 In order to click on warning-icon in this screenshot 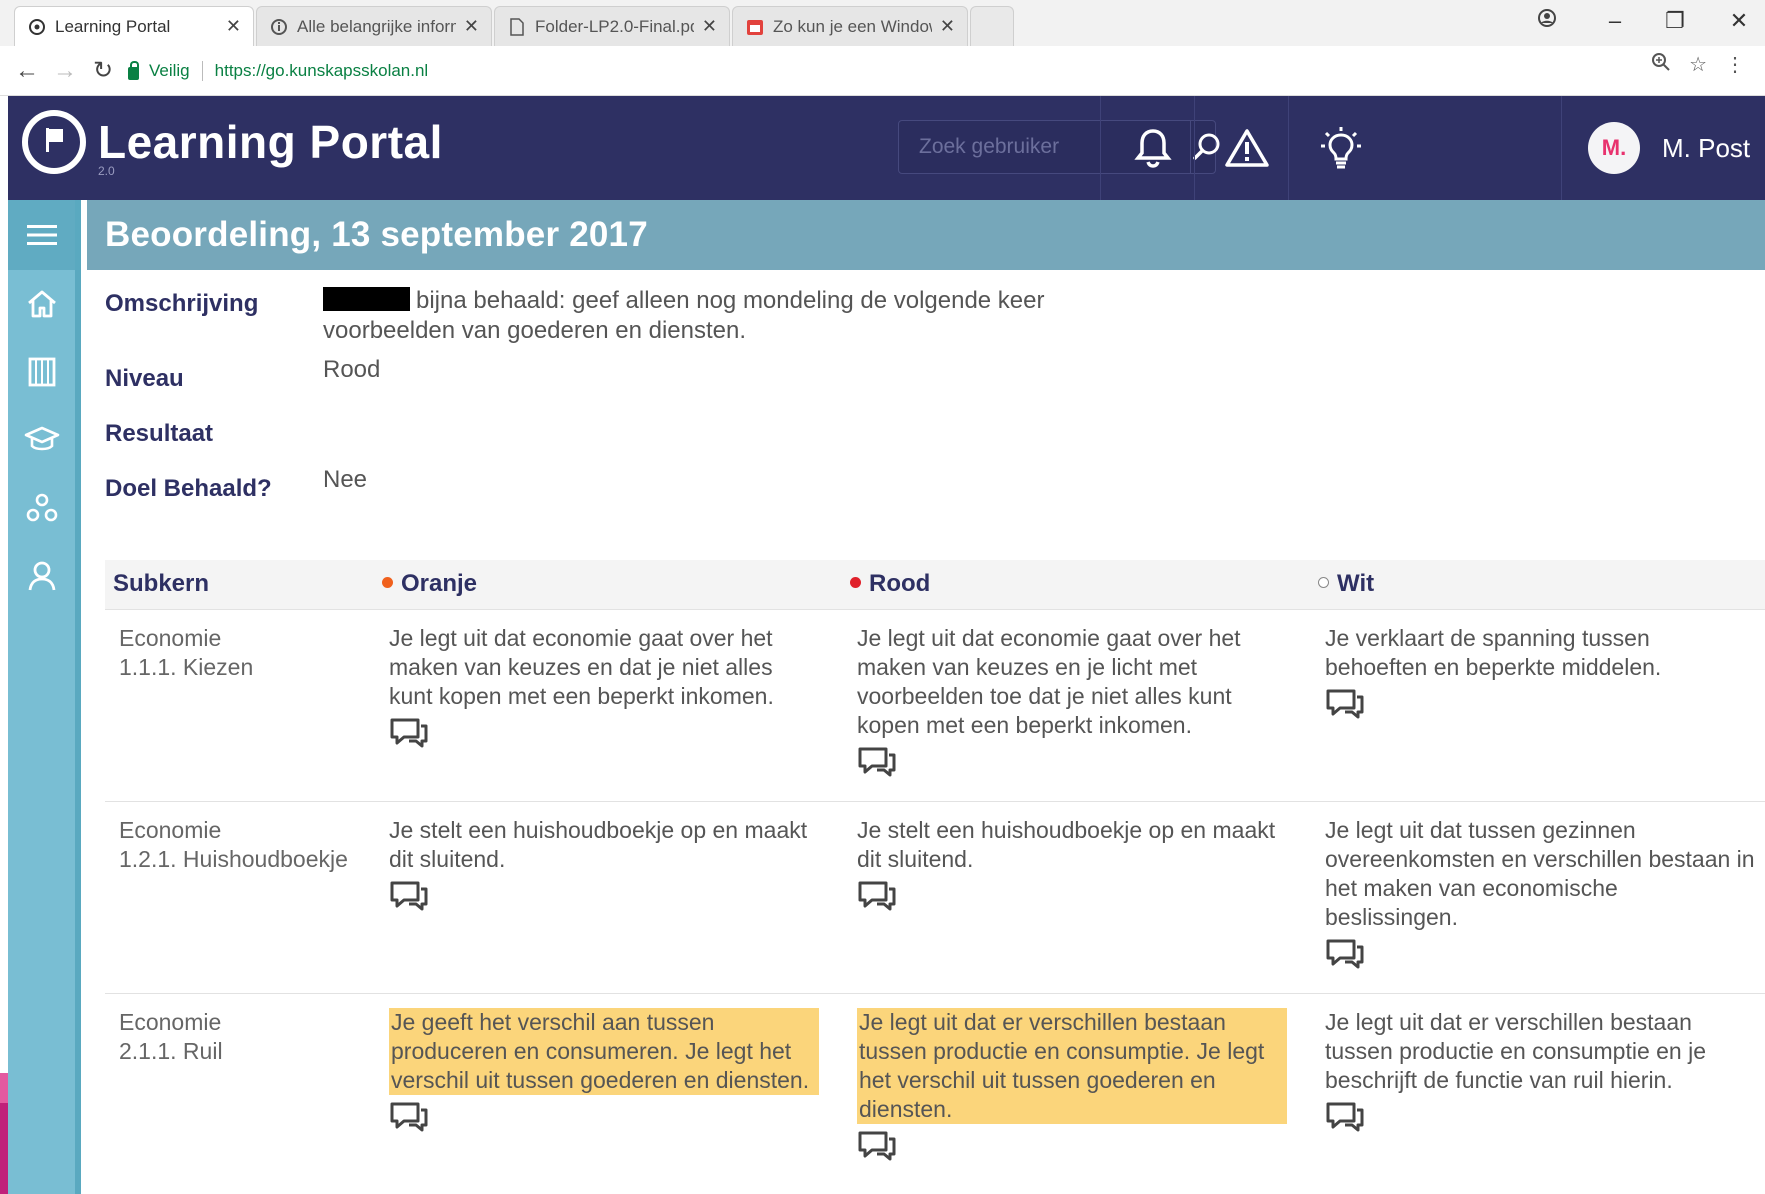, I will do `click(1246, 148)`.